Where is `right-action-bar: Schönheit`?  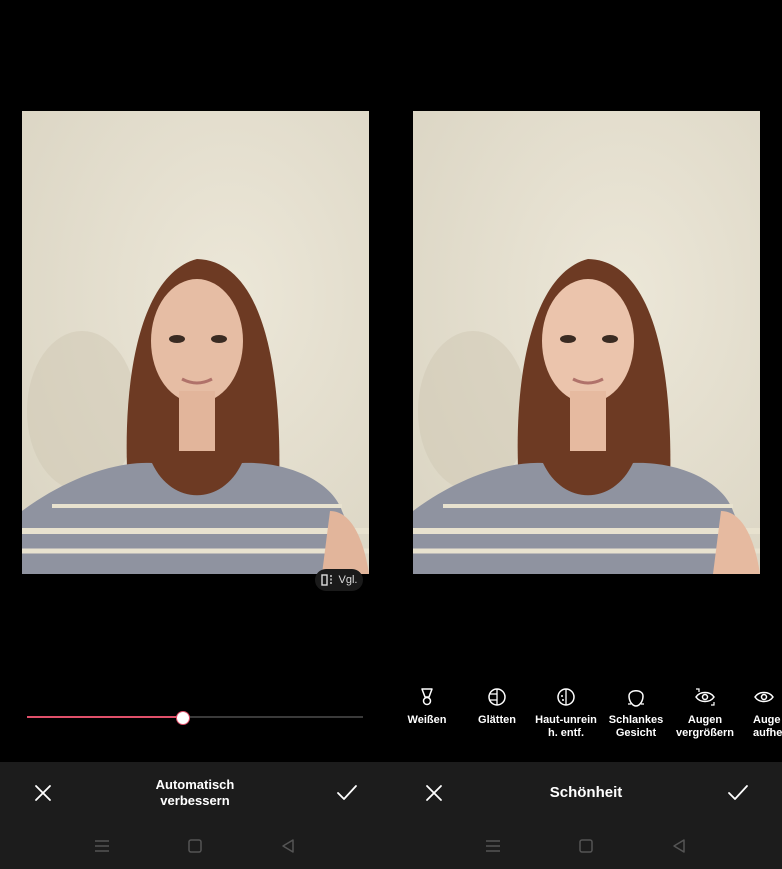
right-action-bar: Schönheit is located at coordinates (586, 792).